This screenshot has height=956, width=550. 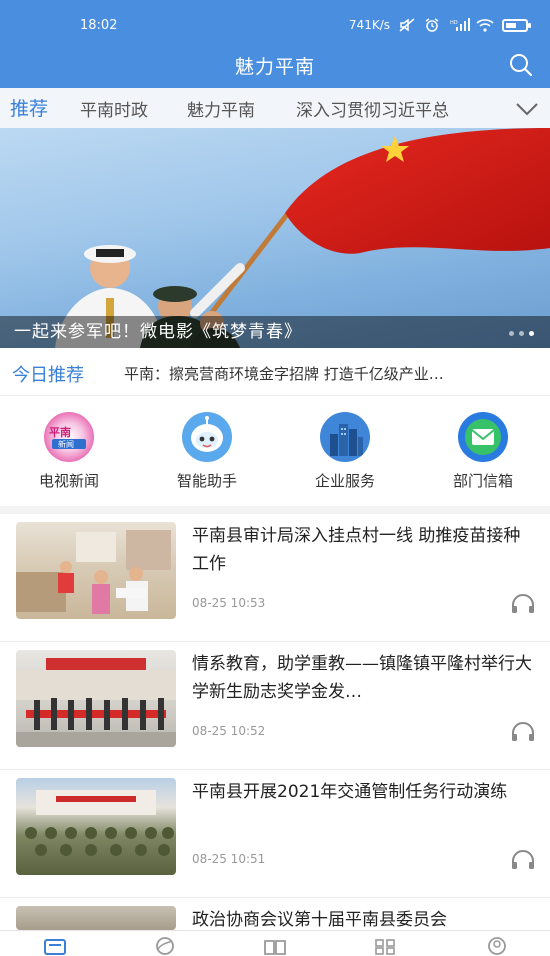 I want to click on news-item: 平南县开展2021年交通管制任务行动演练 08-25 10:51, so click(x=275, y=834).